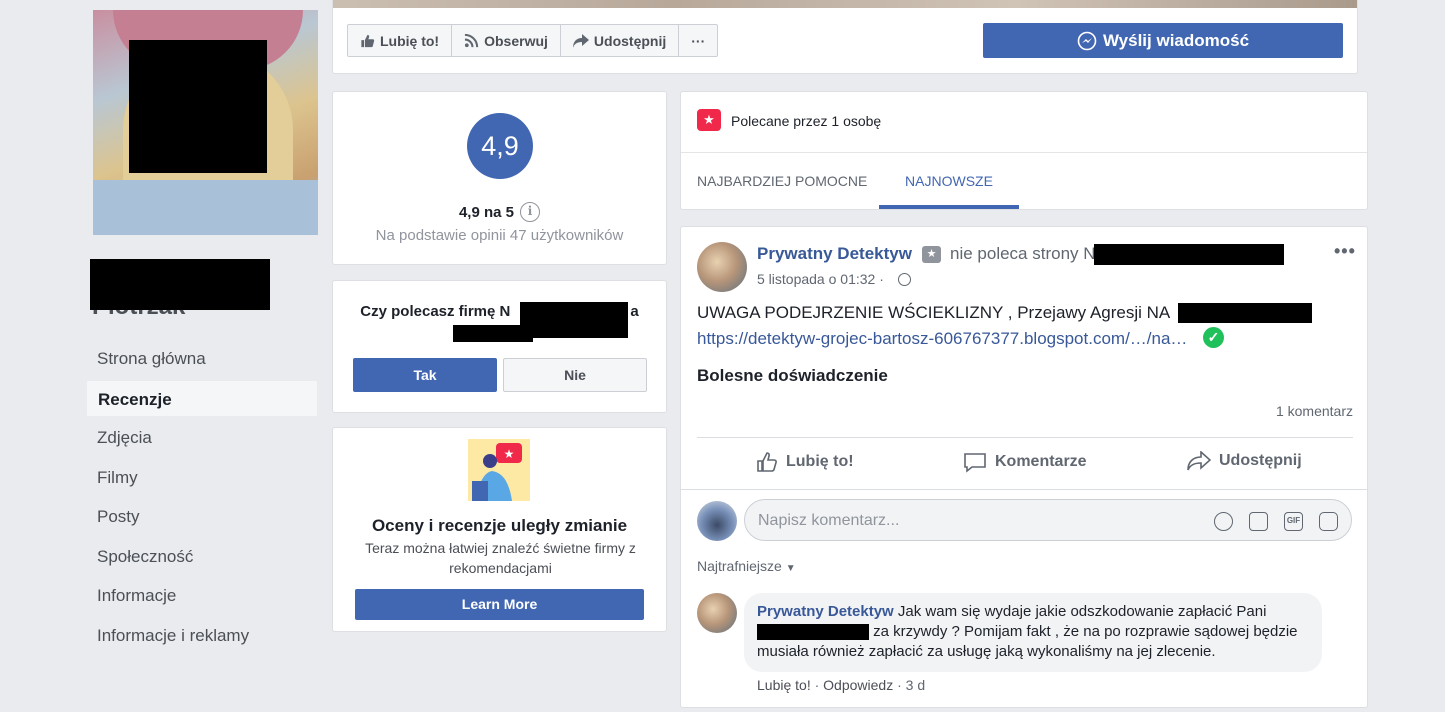  What do you see at coordinates (858, 685) in the screenshot?
I see `comment-reply-link: Odpowiedz` at bounding box center [858, 685].